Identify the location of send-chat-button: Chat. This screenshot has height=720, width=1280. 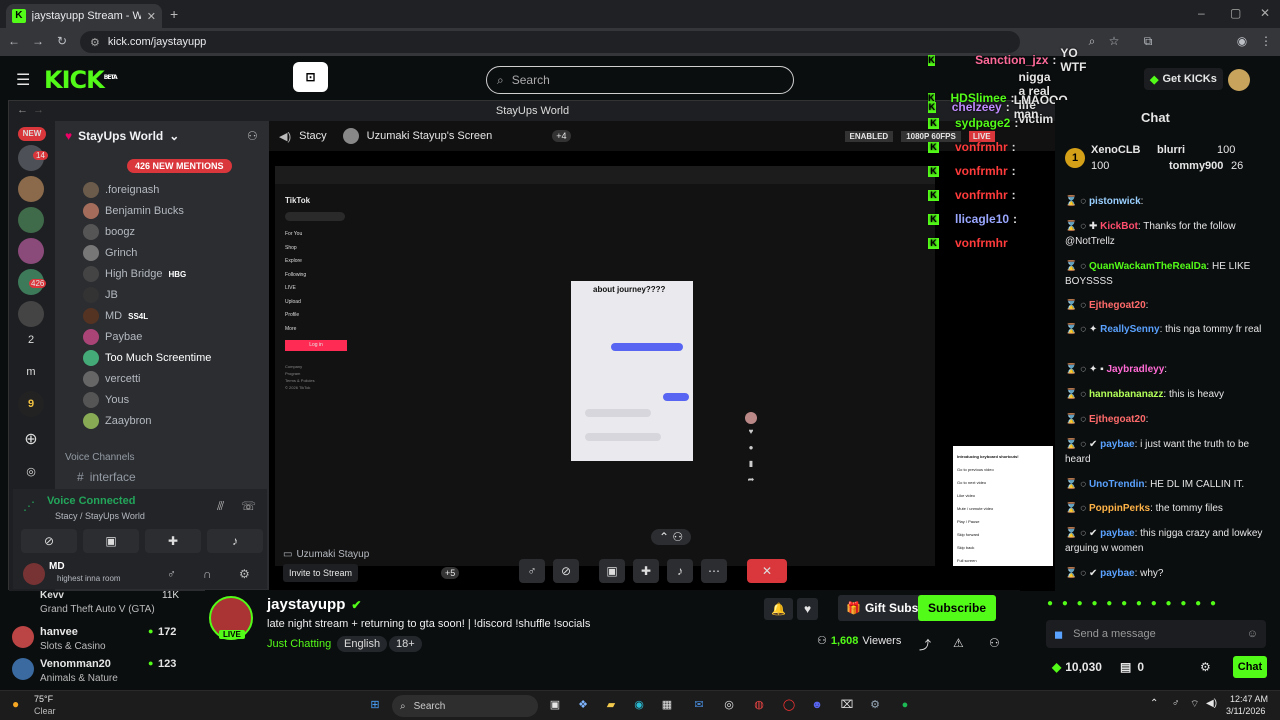
(1250, 667).